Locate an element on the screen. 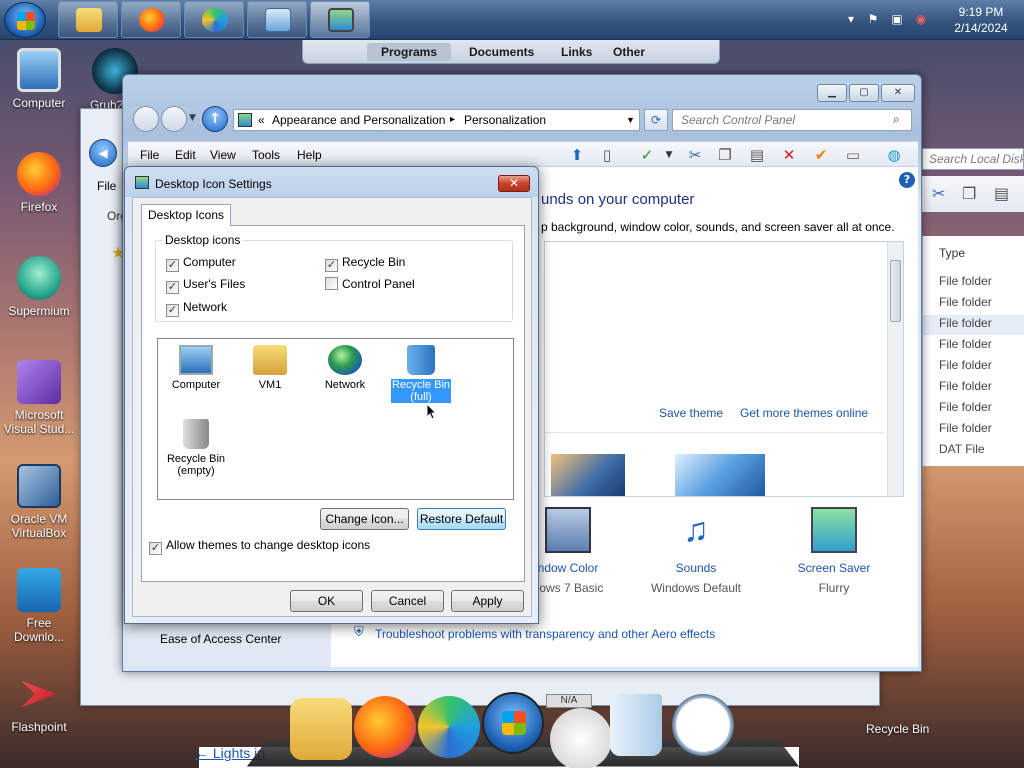 The height and width of the screenshot is (768, 1024). theme-list: Save theme Get more themes online is located at coordinates (724, 369).